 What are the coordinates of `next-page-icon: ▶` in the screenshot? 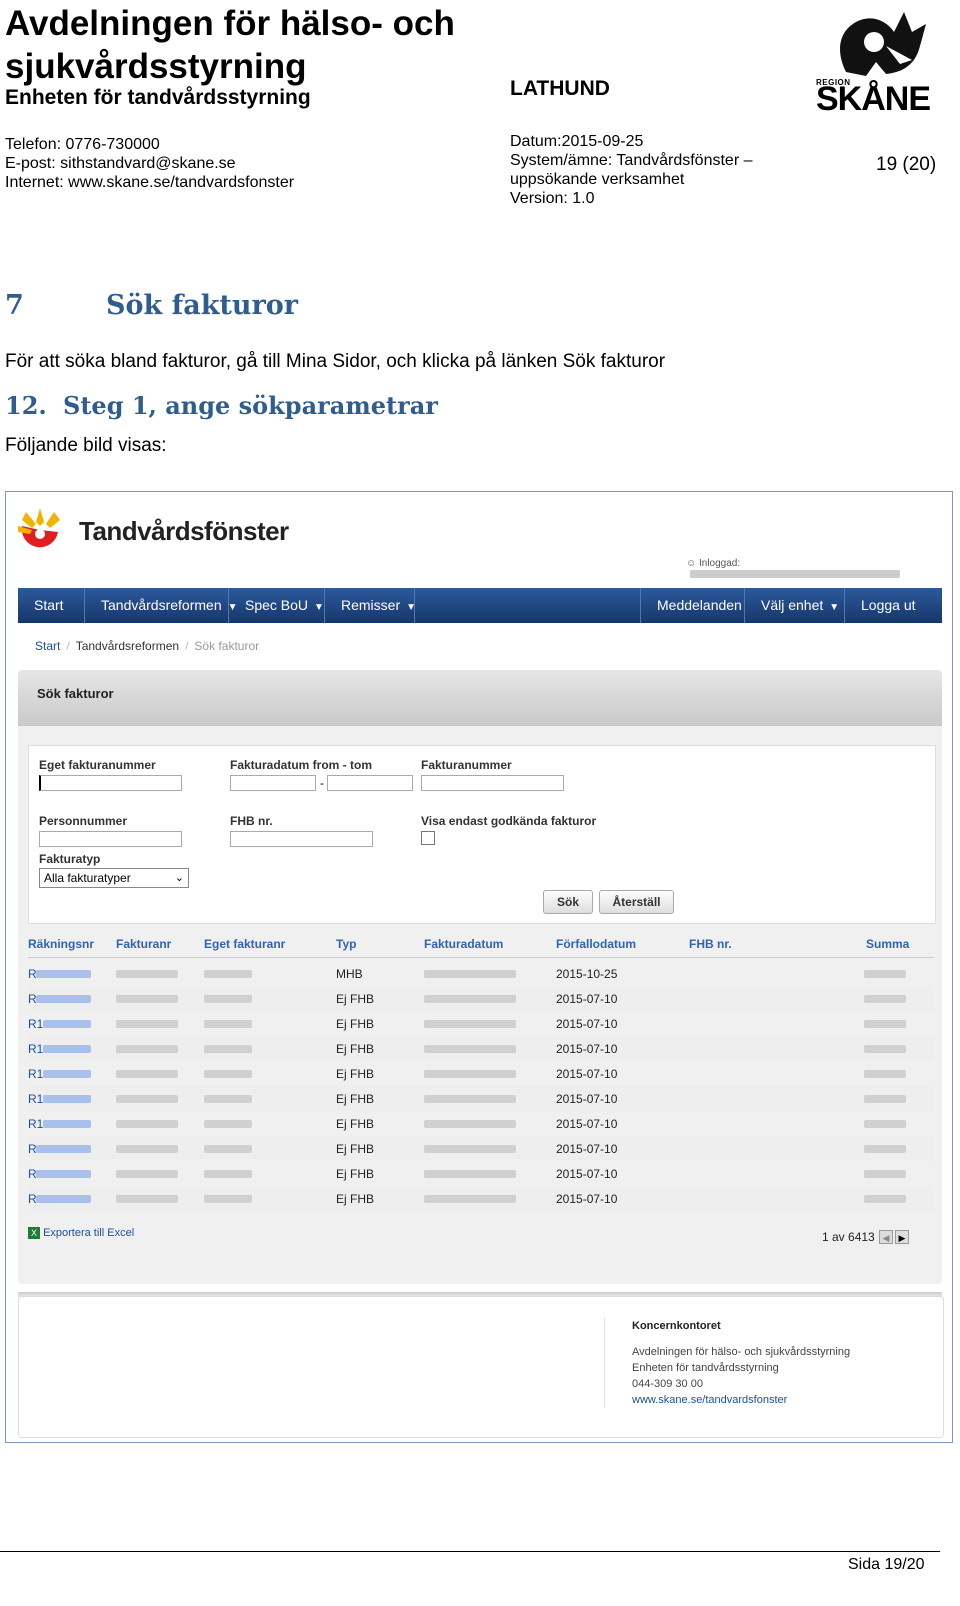 It's located at (902, 1237).